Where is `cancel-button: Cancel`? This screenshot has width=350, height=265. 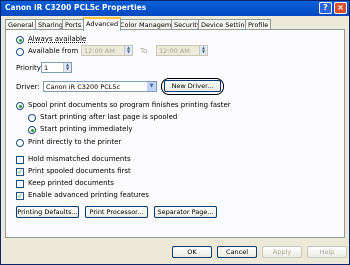
cancel-button: Cancel is located at coordinates (237, 252).